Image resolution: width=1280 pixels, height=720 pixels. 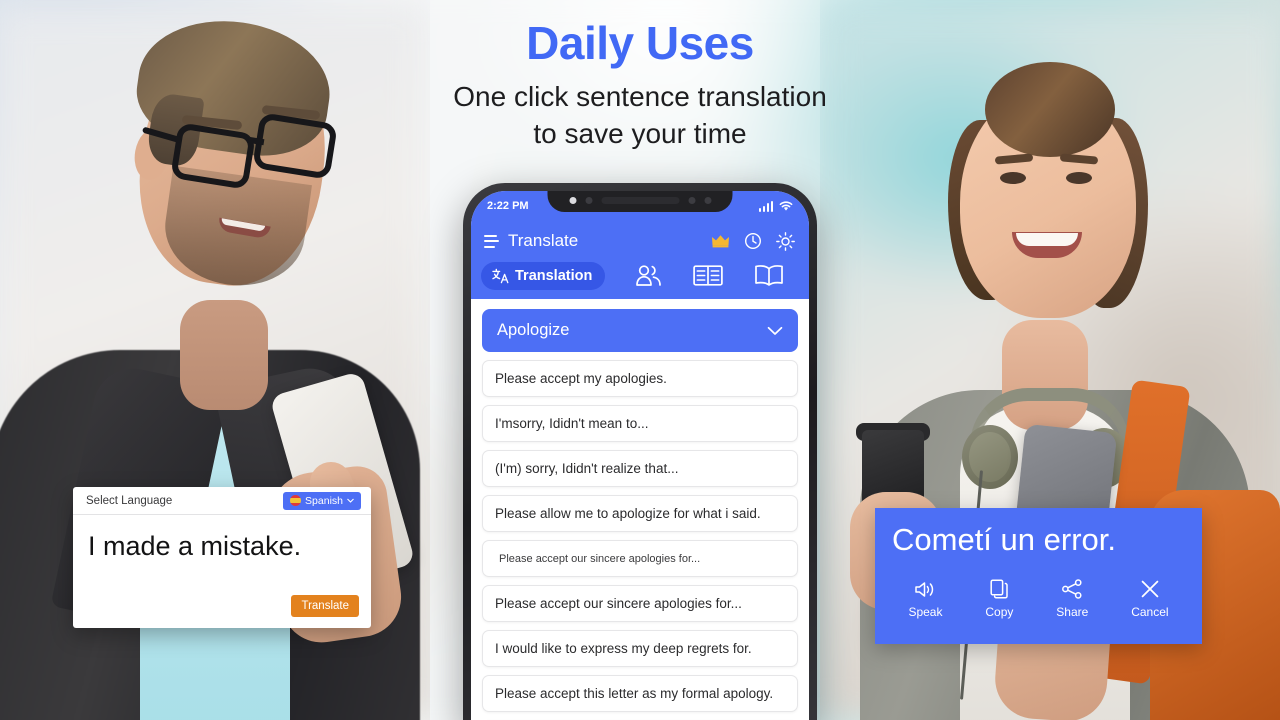 I want to click on tab-translation: Translation, so click(x=543, y=275).